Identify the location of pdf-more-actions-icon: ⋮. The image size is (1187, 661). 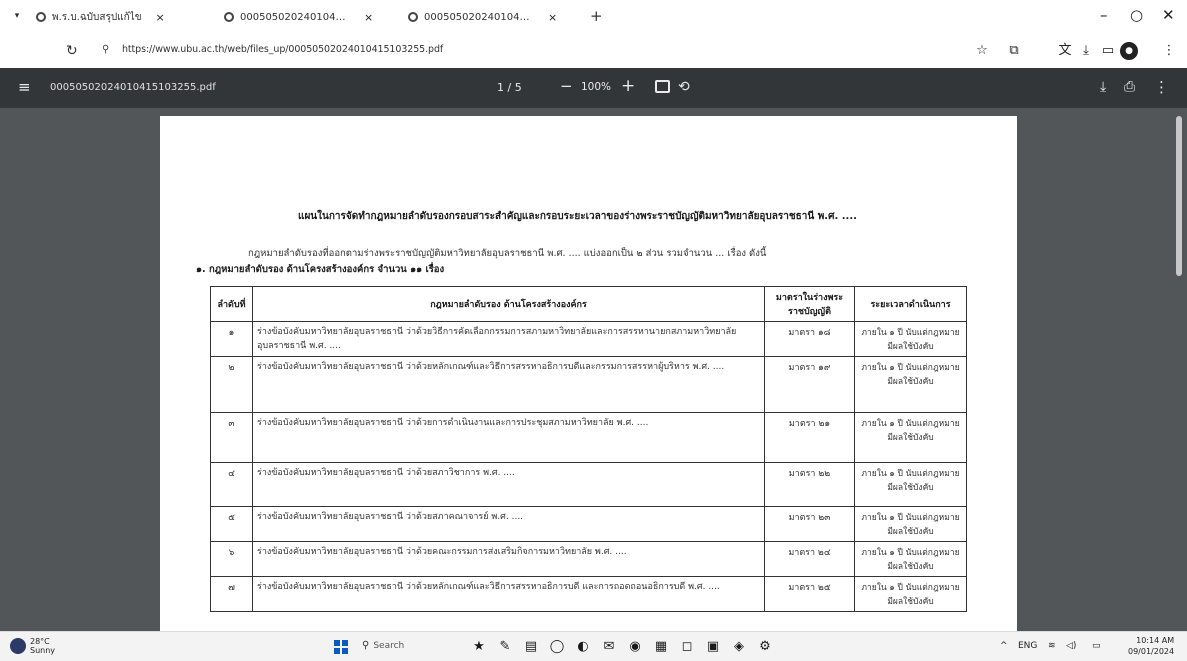
(1161, 87).